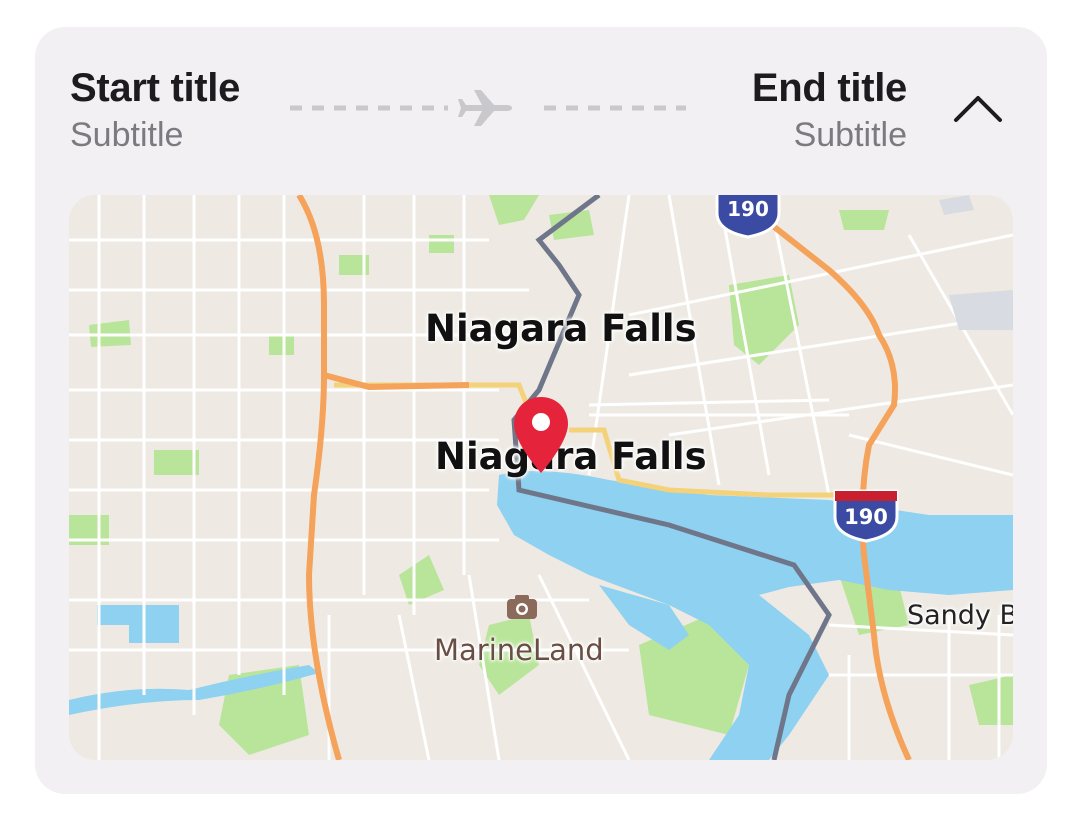 This screenshot has width=1082, height=816. I want to click on location-pin-icon, so click(541, 435).